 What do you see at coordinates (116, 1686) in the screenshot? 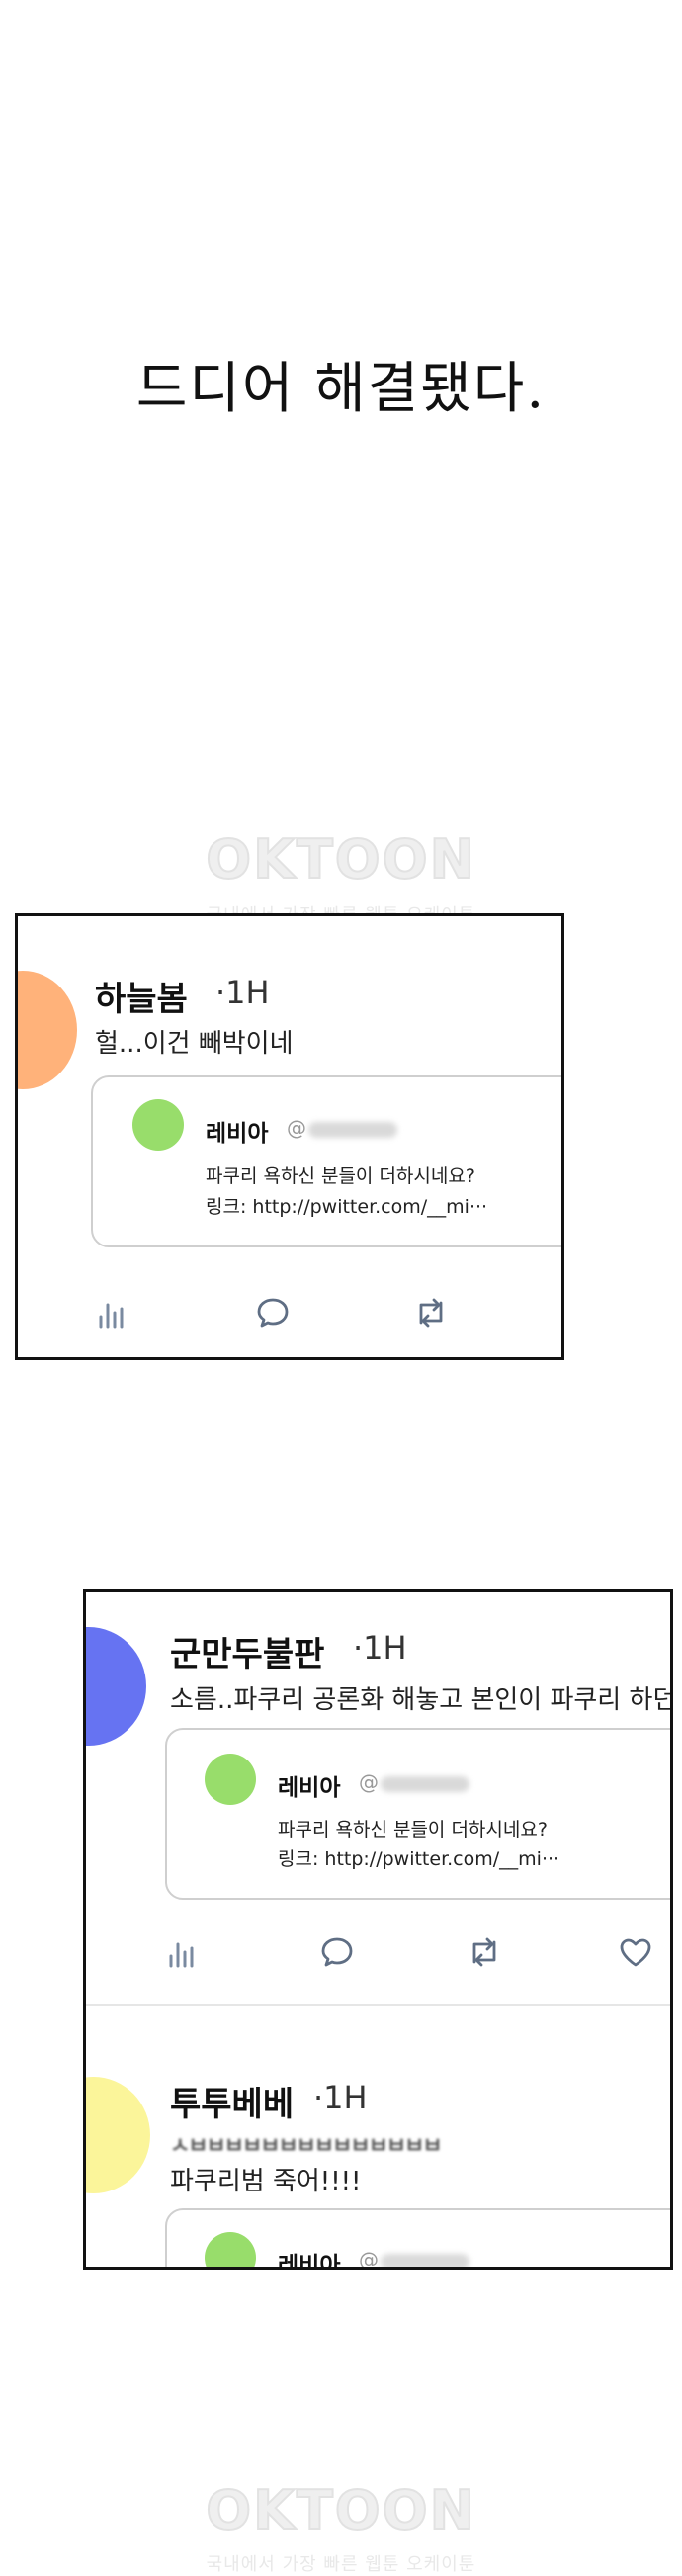
I see `avatar-gunmandu` at bounding box center [116, 1686].